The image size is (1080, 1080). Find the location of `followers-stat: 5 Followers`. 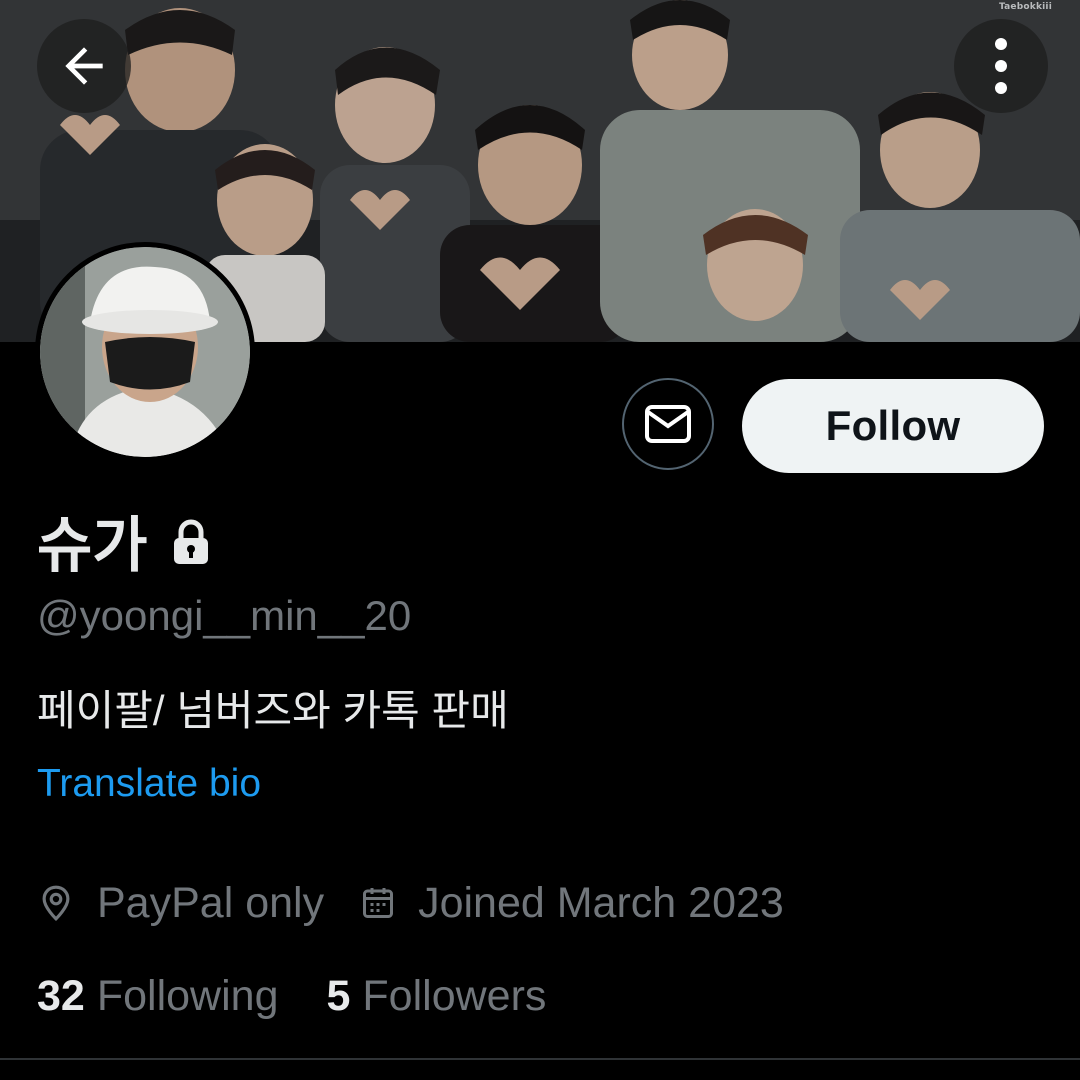

followers-stat: 5 Followers is located at coordinates (436, 996).